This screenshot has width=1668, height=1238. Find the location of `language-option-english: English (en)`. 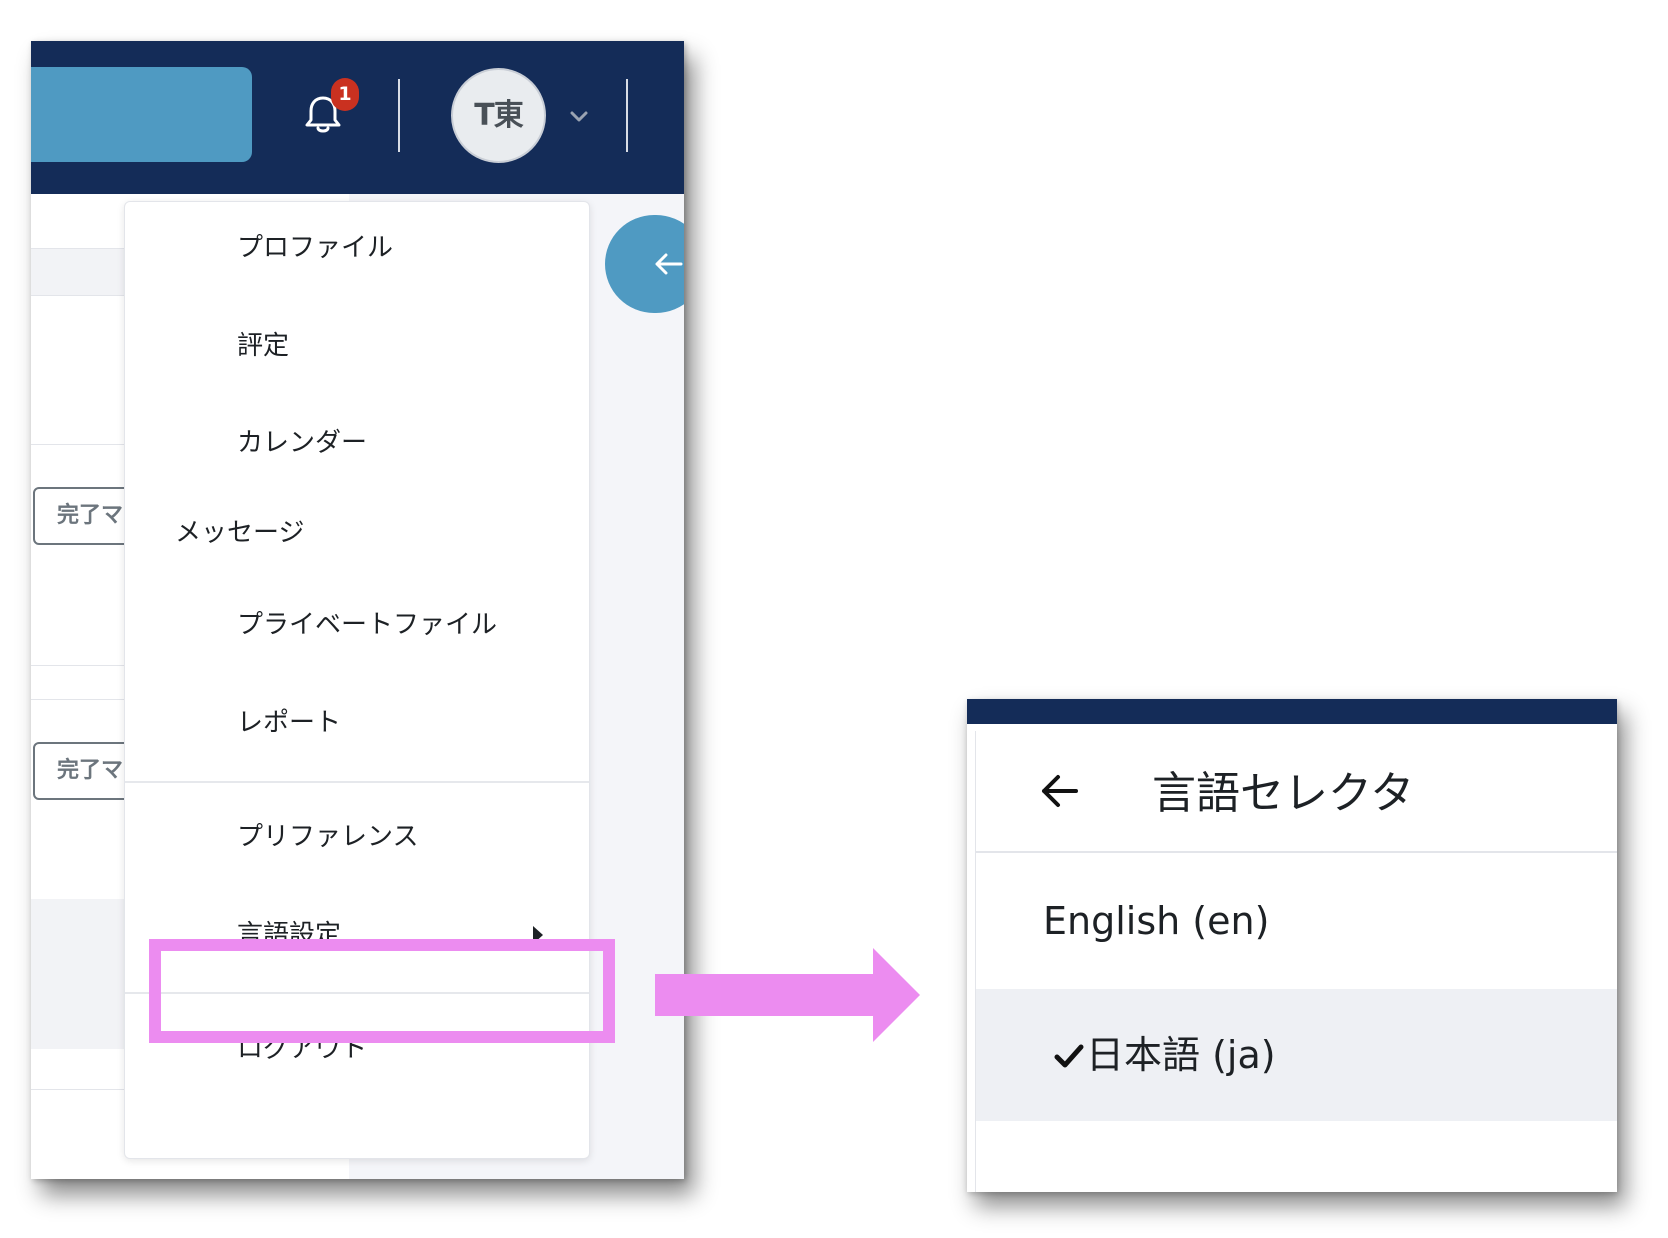

language-option-english: English (en) is located at coordinates (1296, 921).